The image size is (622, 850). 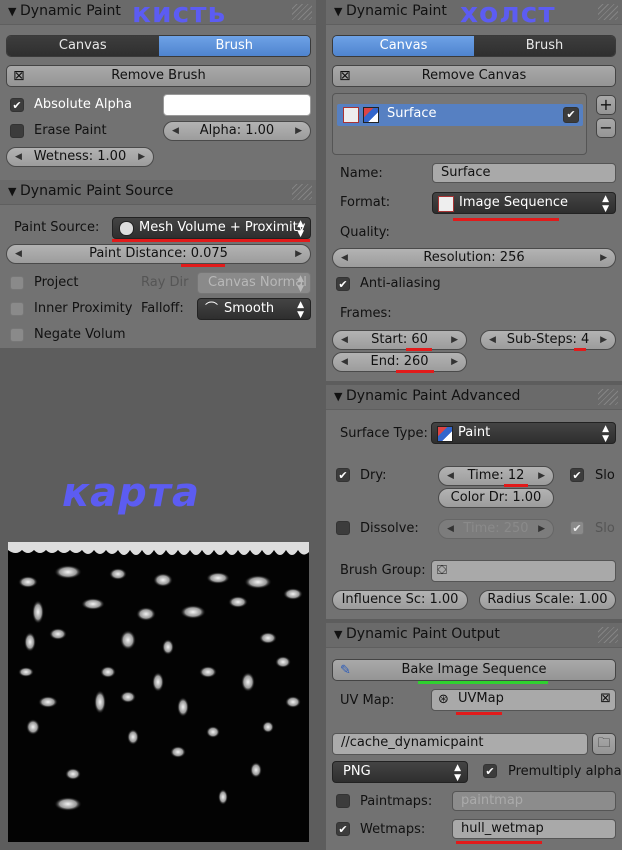 What do you see at coordinates (17, 283) in the screenshot?
I see `project-checkbox` at bounding box center [17, 283].